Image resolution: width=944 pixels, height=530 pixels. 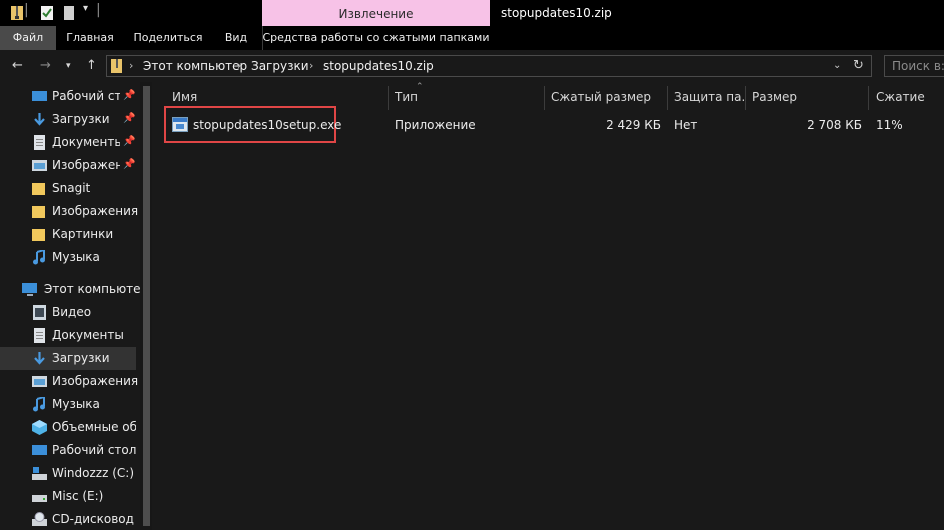 I want to click on forward-arrow-icon: →, so click(x=45, y=66).